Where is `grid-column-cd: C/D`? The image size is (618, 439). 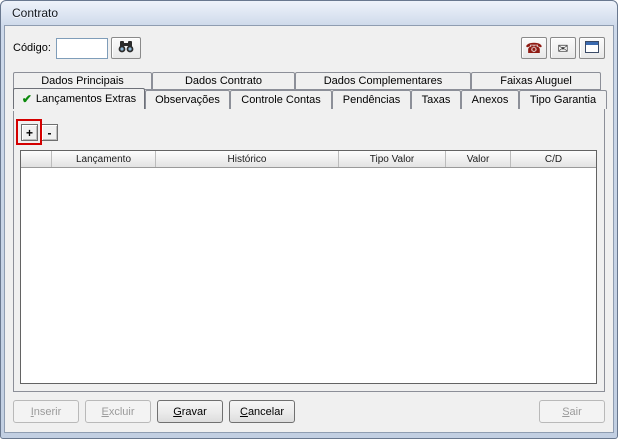
grid-column-cd: C/D is located at coordinates (553, 159).